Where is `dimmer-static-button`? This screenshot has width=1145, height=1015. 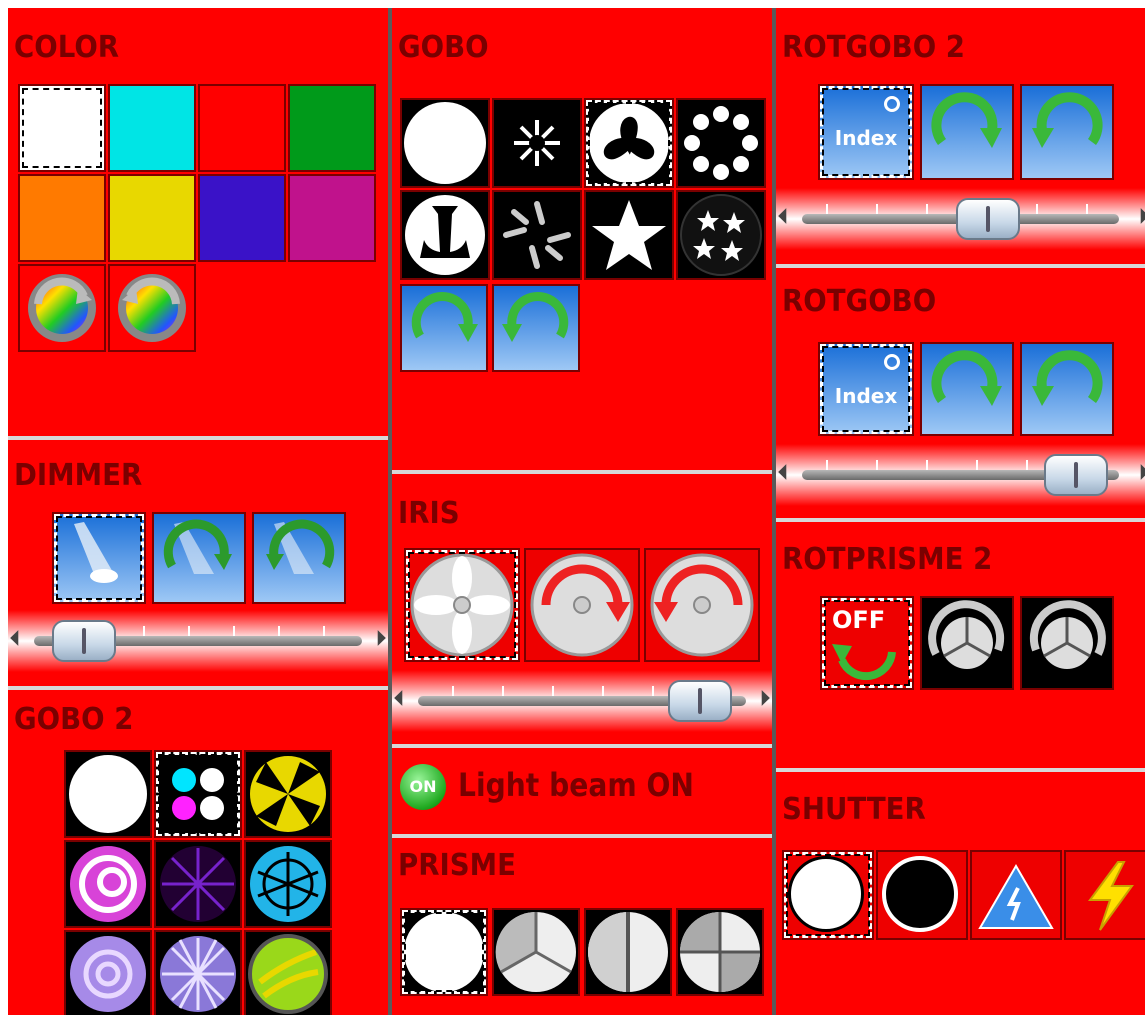 dimmer-static-button is located at coordinates (99, 558).